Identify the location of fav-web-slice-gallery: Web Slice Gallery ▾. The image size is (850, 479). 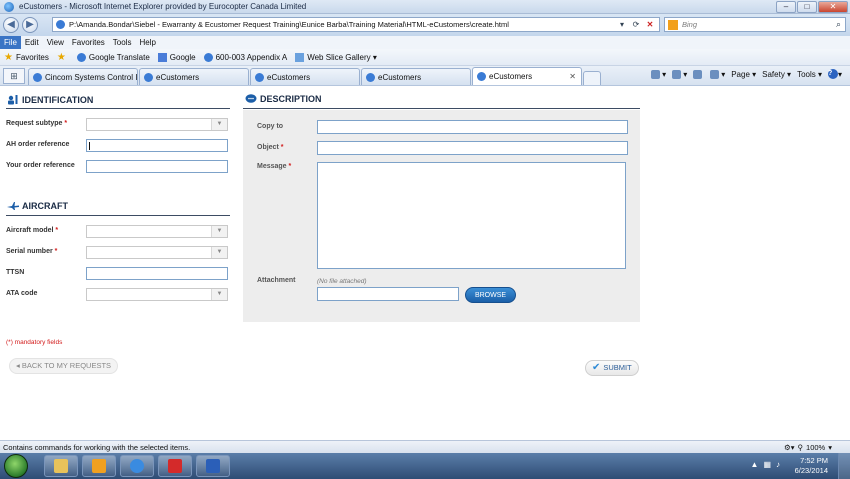
(336, 57).